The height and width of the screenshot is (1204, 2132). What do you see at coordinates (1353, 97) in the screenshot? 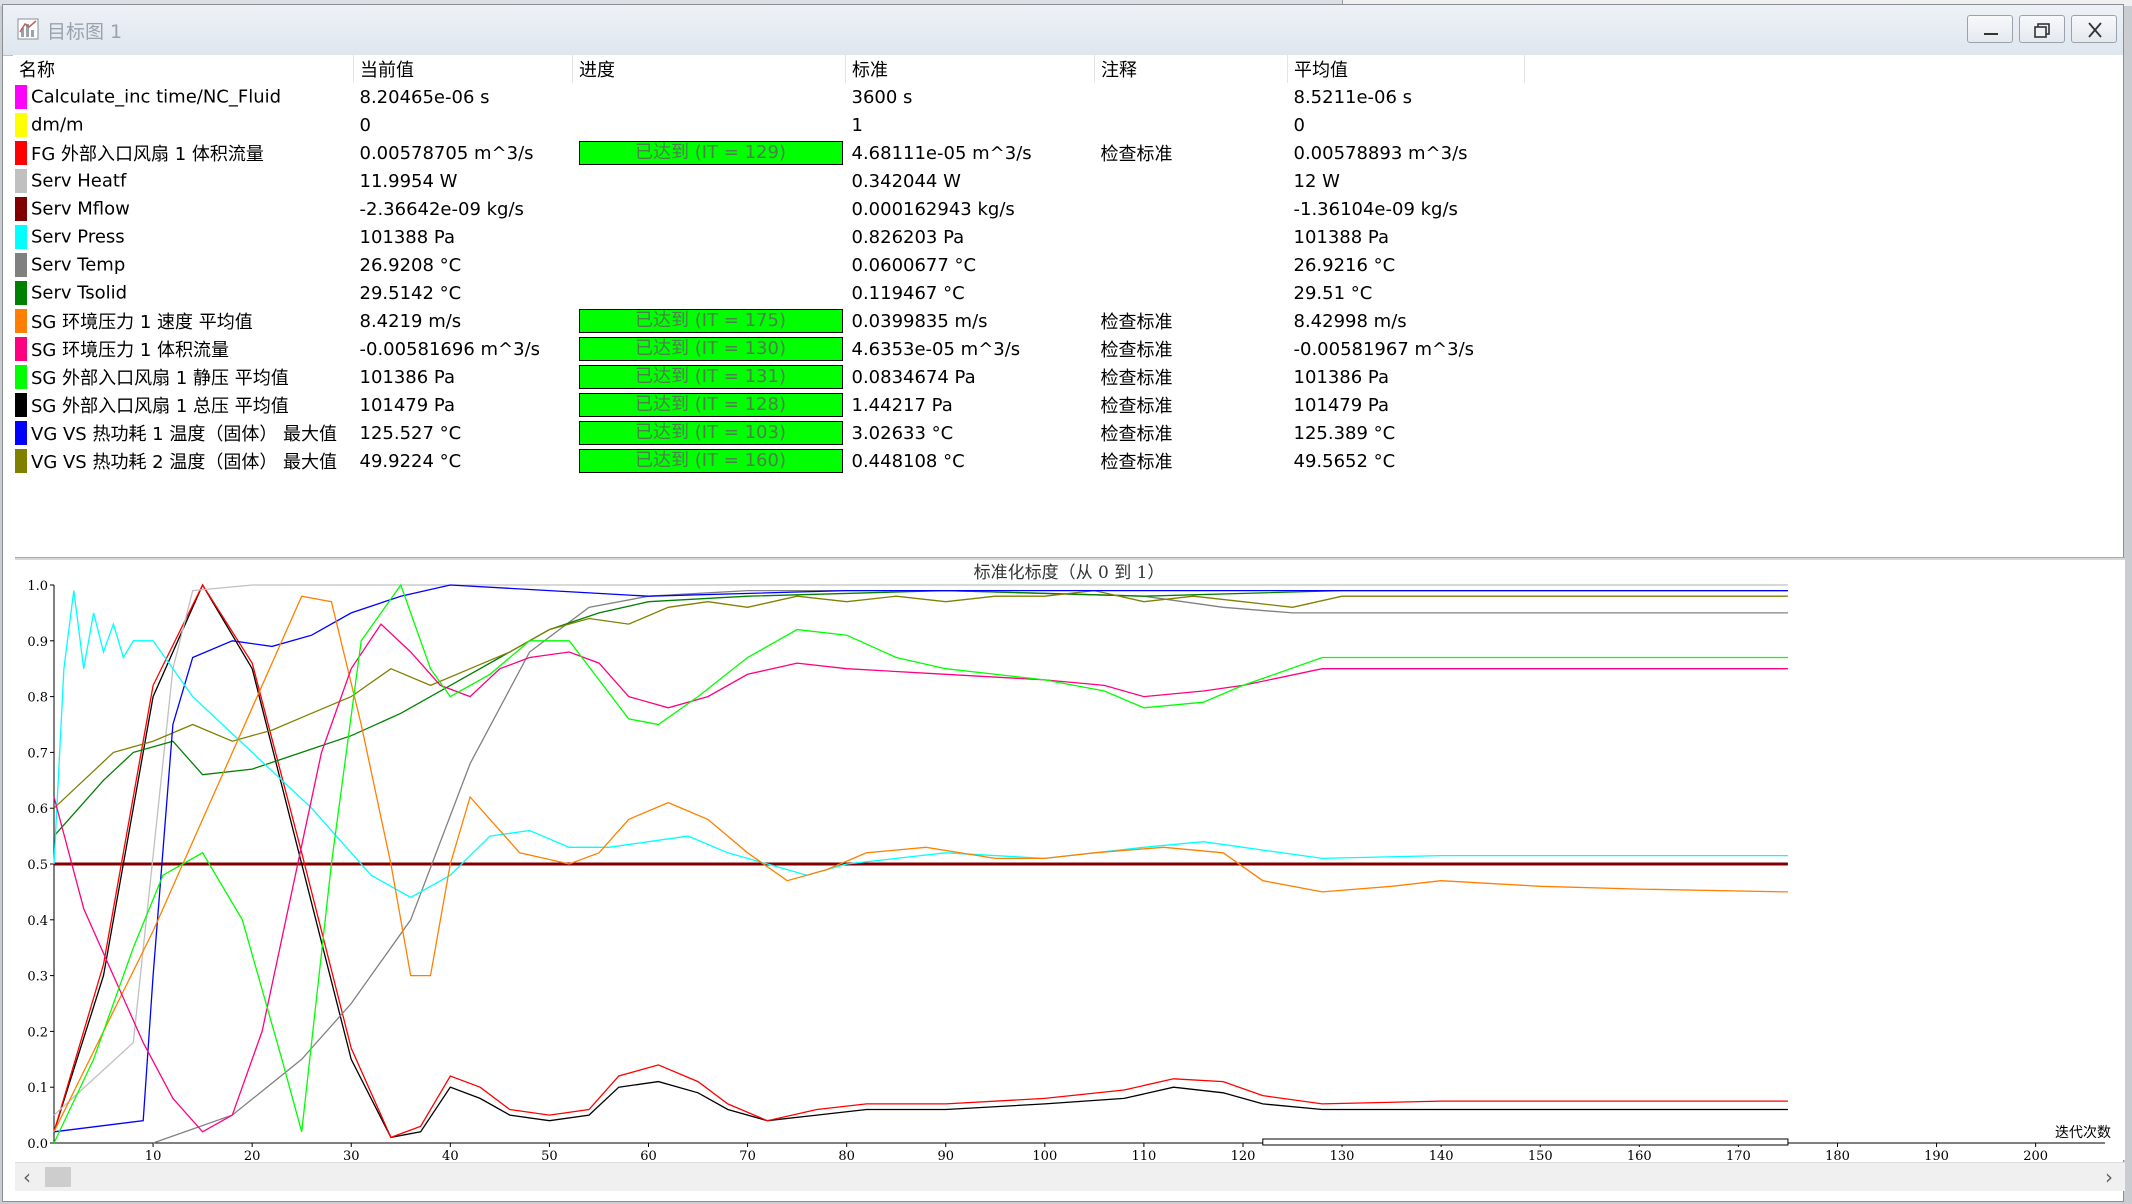
I see `cell-average: 8.5211e-06 s` at bounding box center [1353, 97].